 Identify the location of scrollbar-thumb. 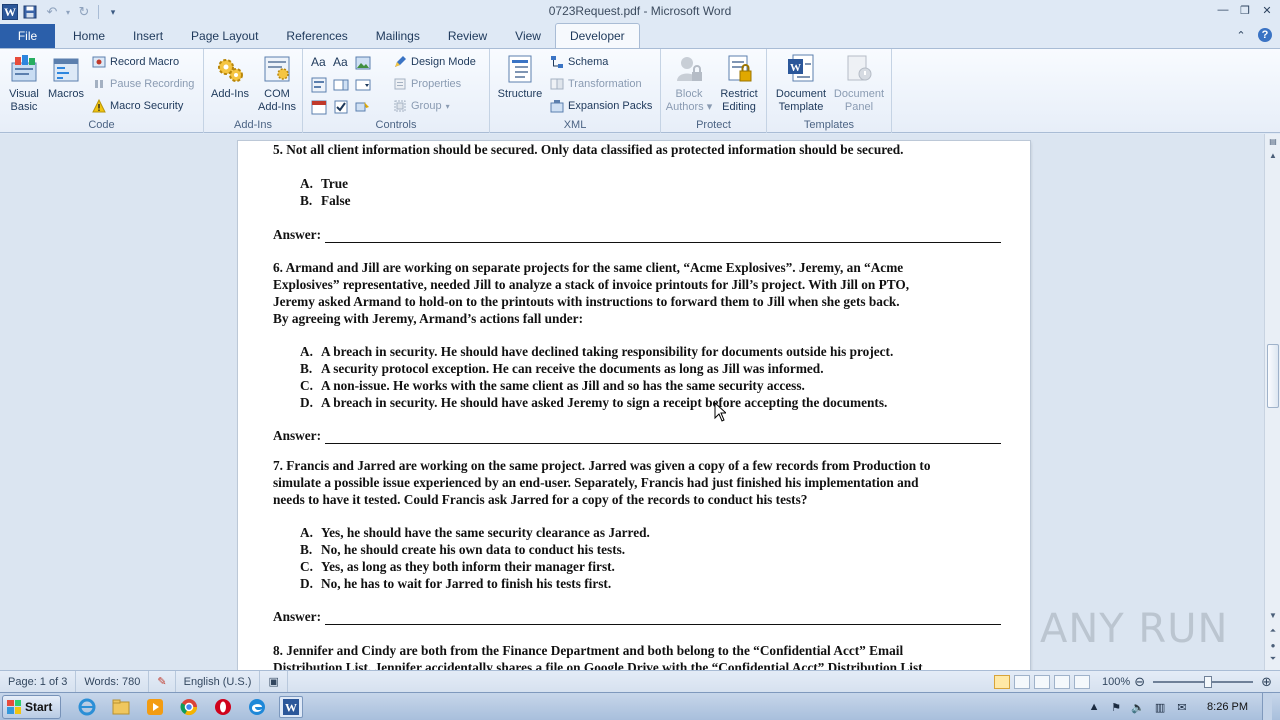
(1273, 376).